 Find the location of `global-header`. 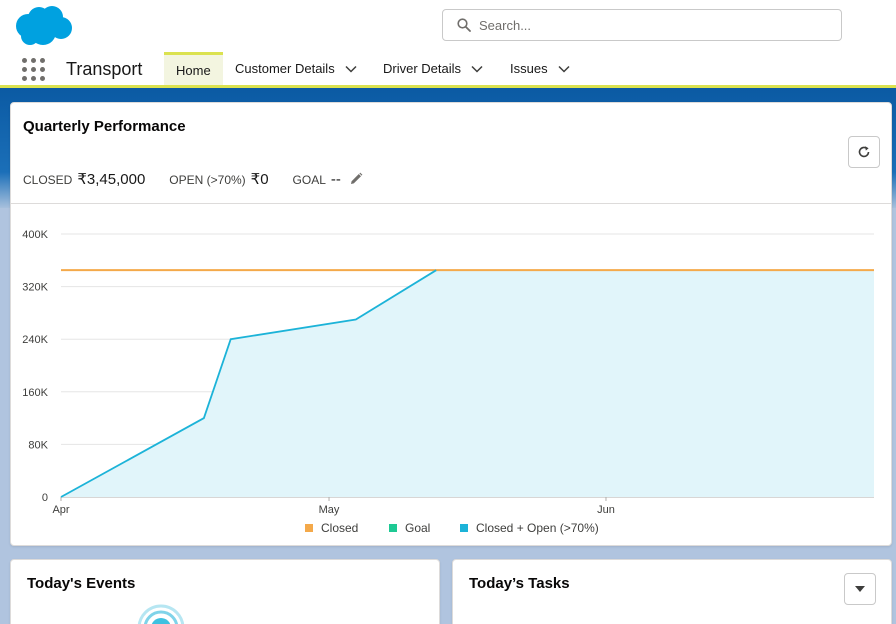

global-header is located at coordinates (448, 26).